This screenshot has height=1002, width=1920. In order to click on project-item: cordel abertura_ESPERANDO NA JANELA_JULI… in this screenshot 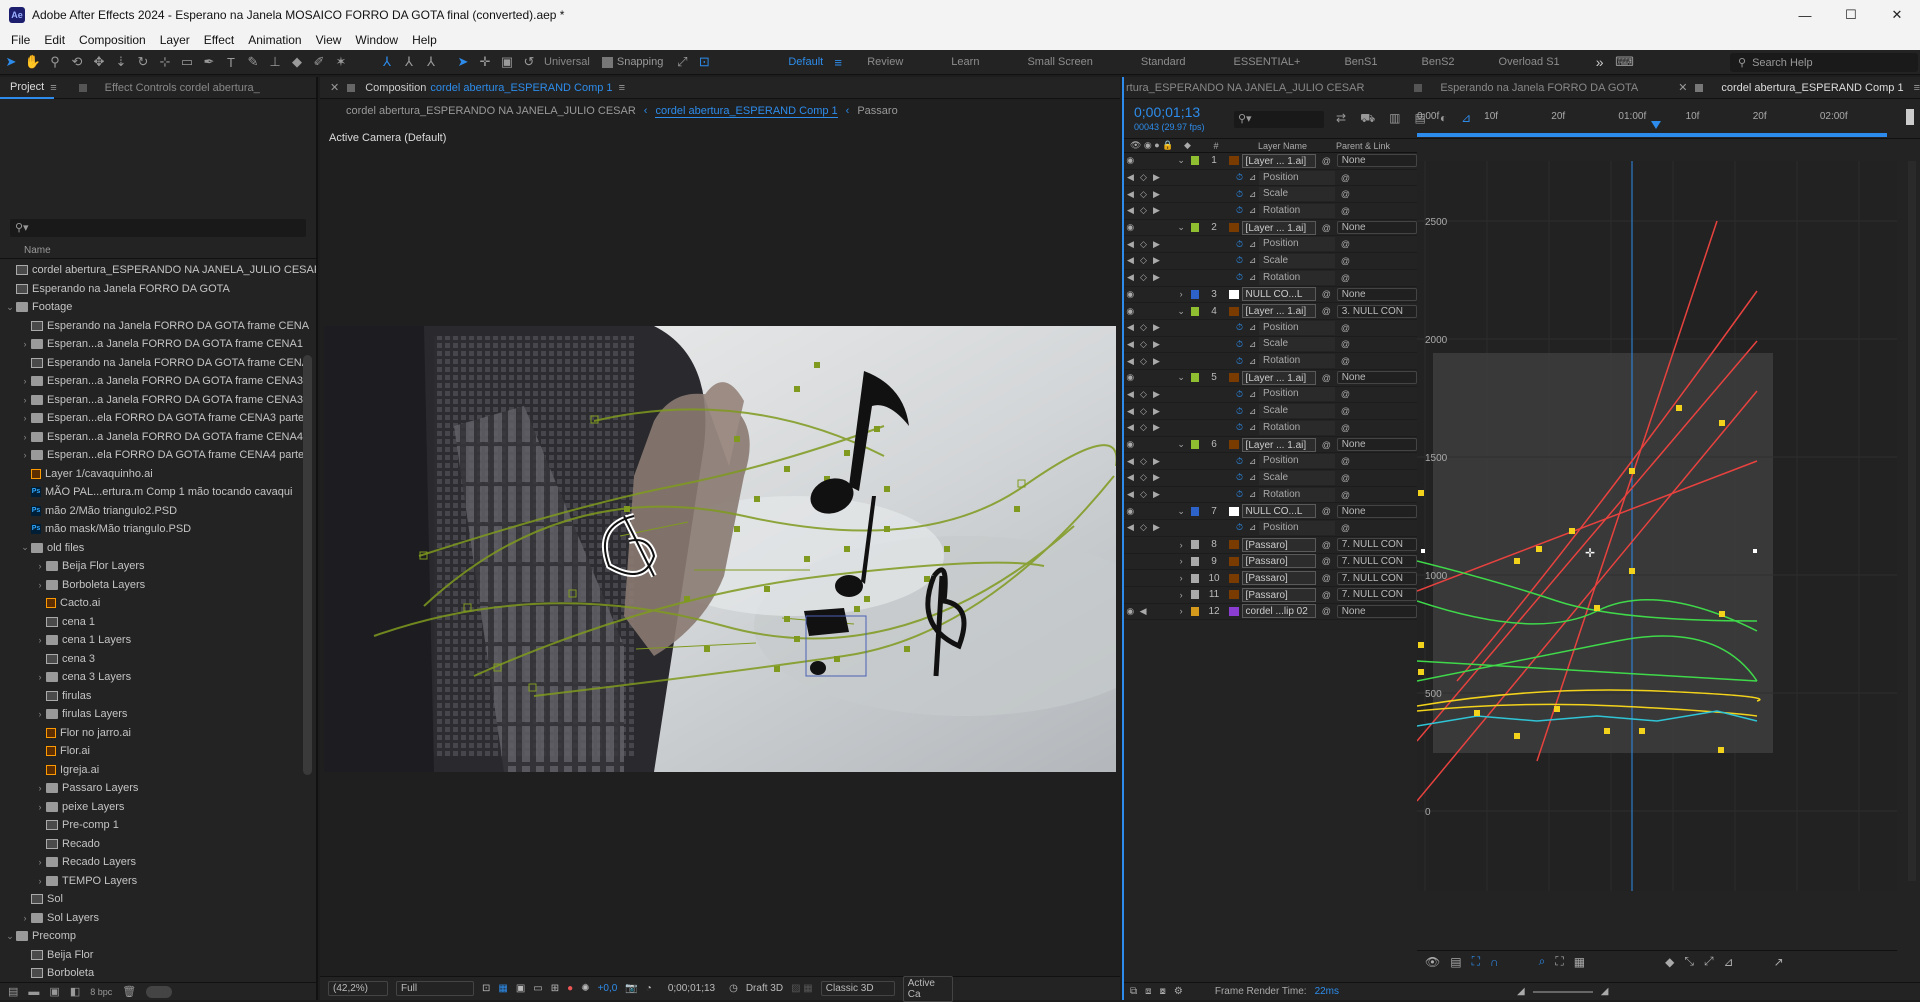, I will do `click(160, 270)`.